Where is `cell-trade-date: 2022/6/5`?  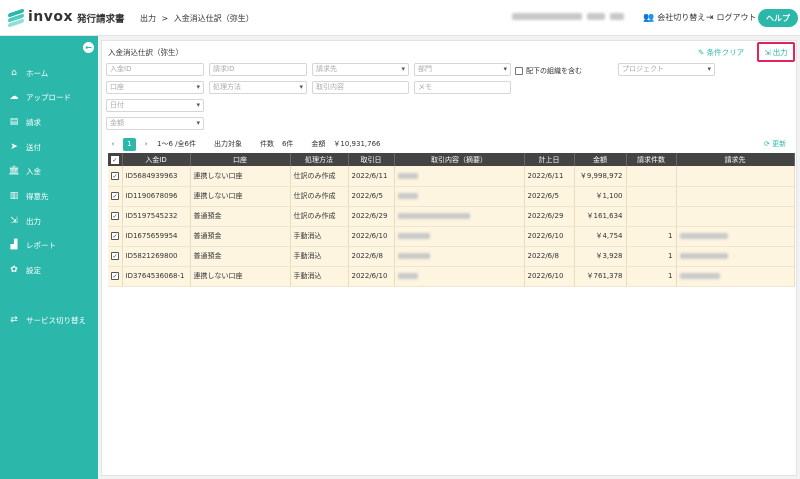
cell-trade-date: 2022/6/5 is located at coordinates (371, 196).